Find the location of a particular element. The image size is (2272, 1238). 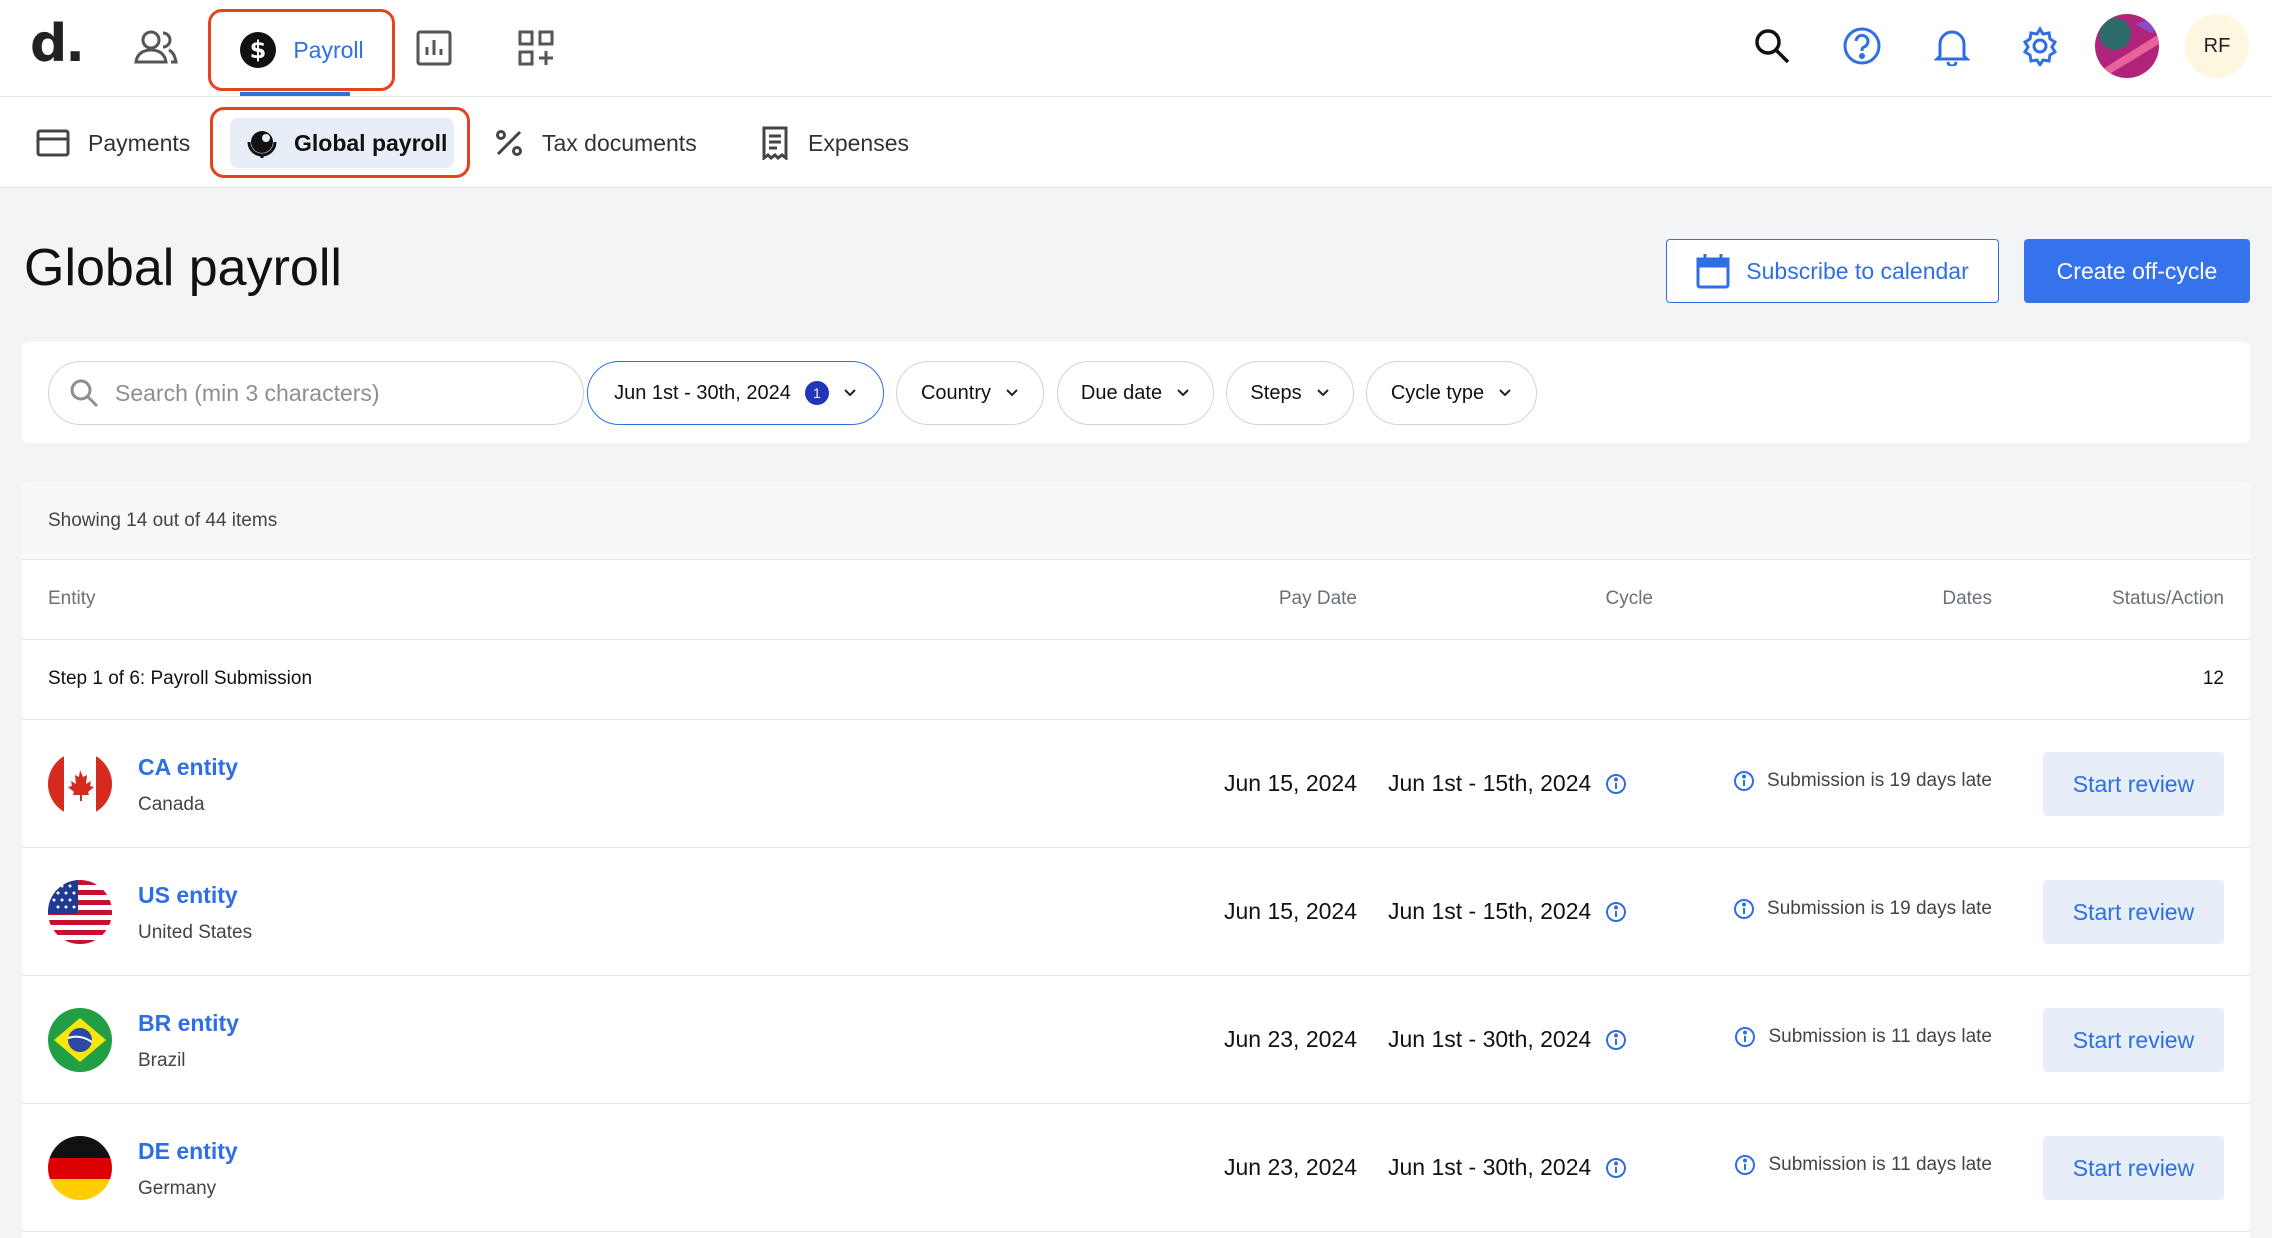

step-group-row: Step 1 of 6: Payroll Submission 12 is located at coordinates (1136, 680).